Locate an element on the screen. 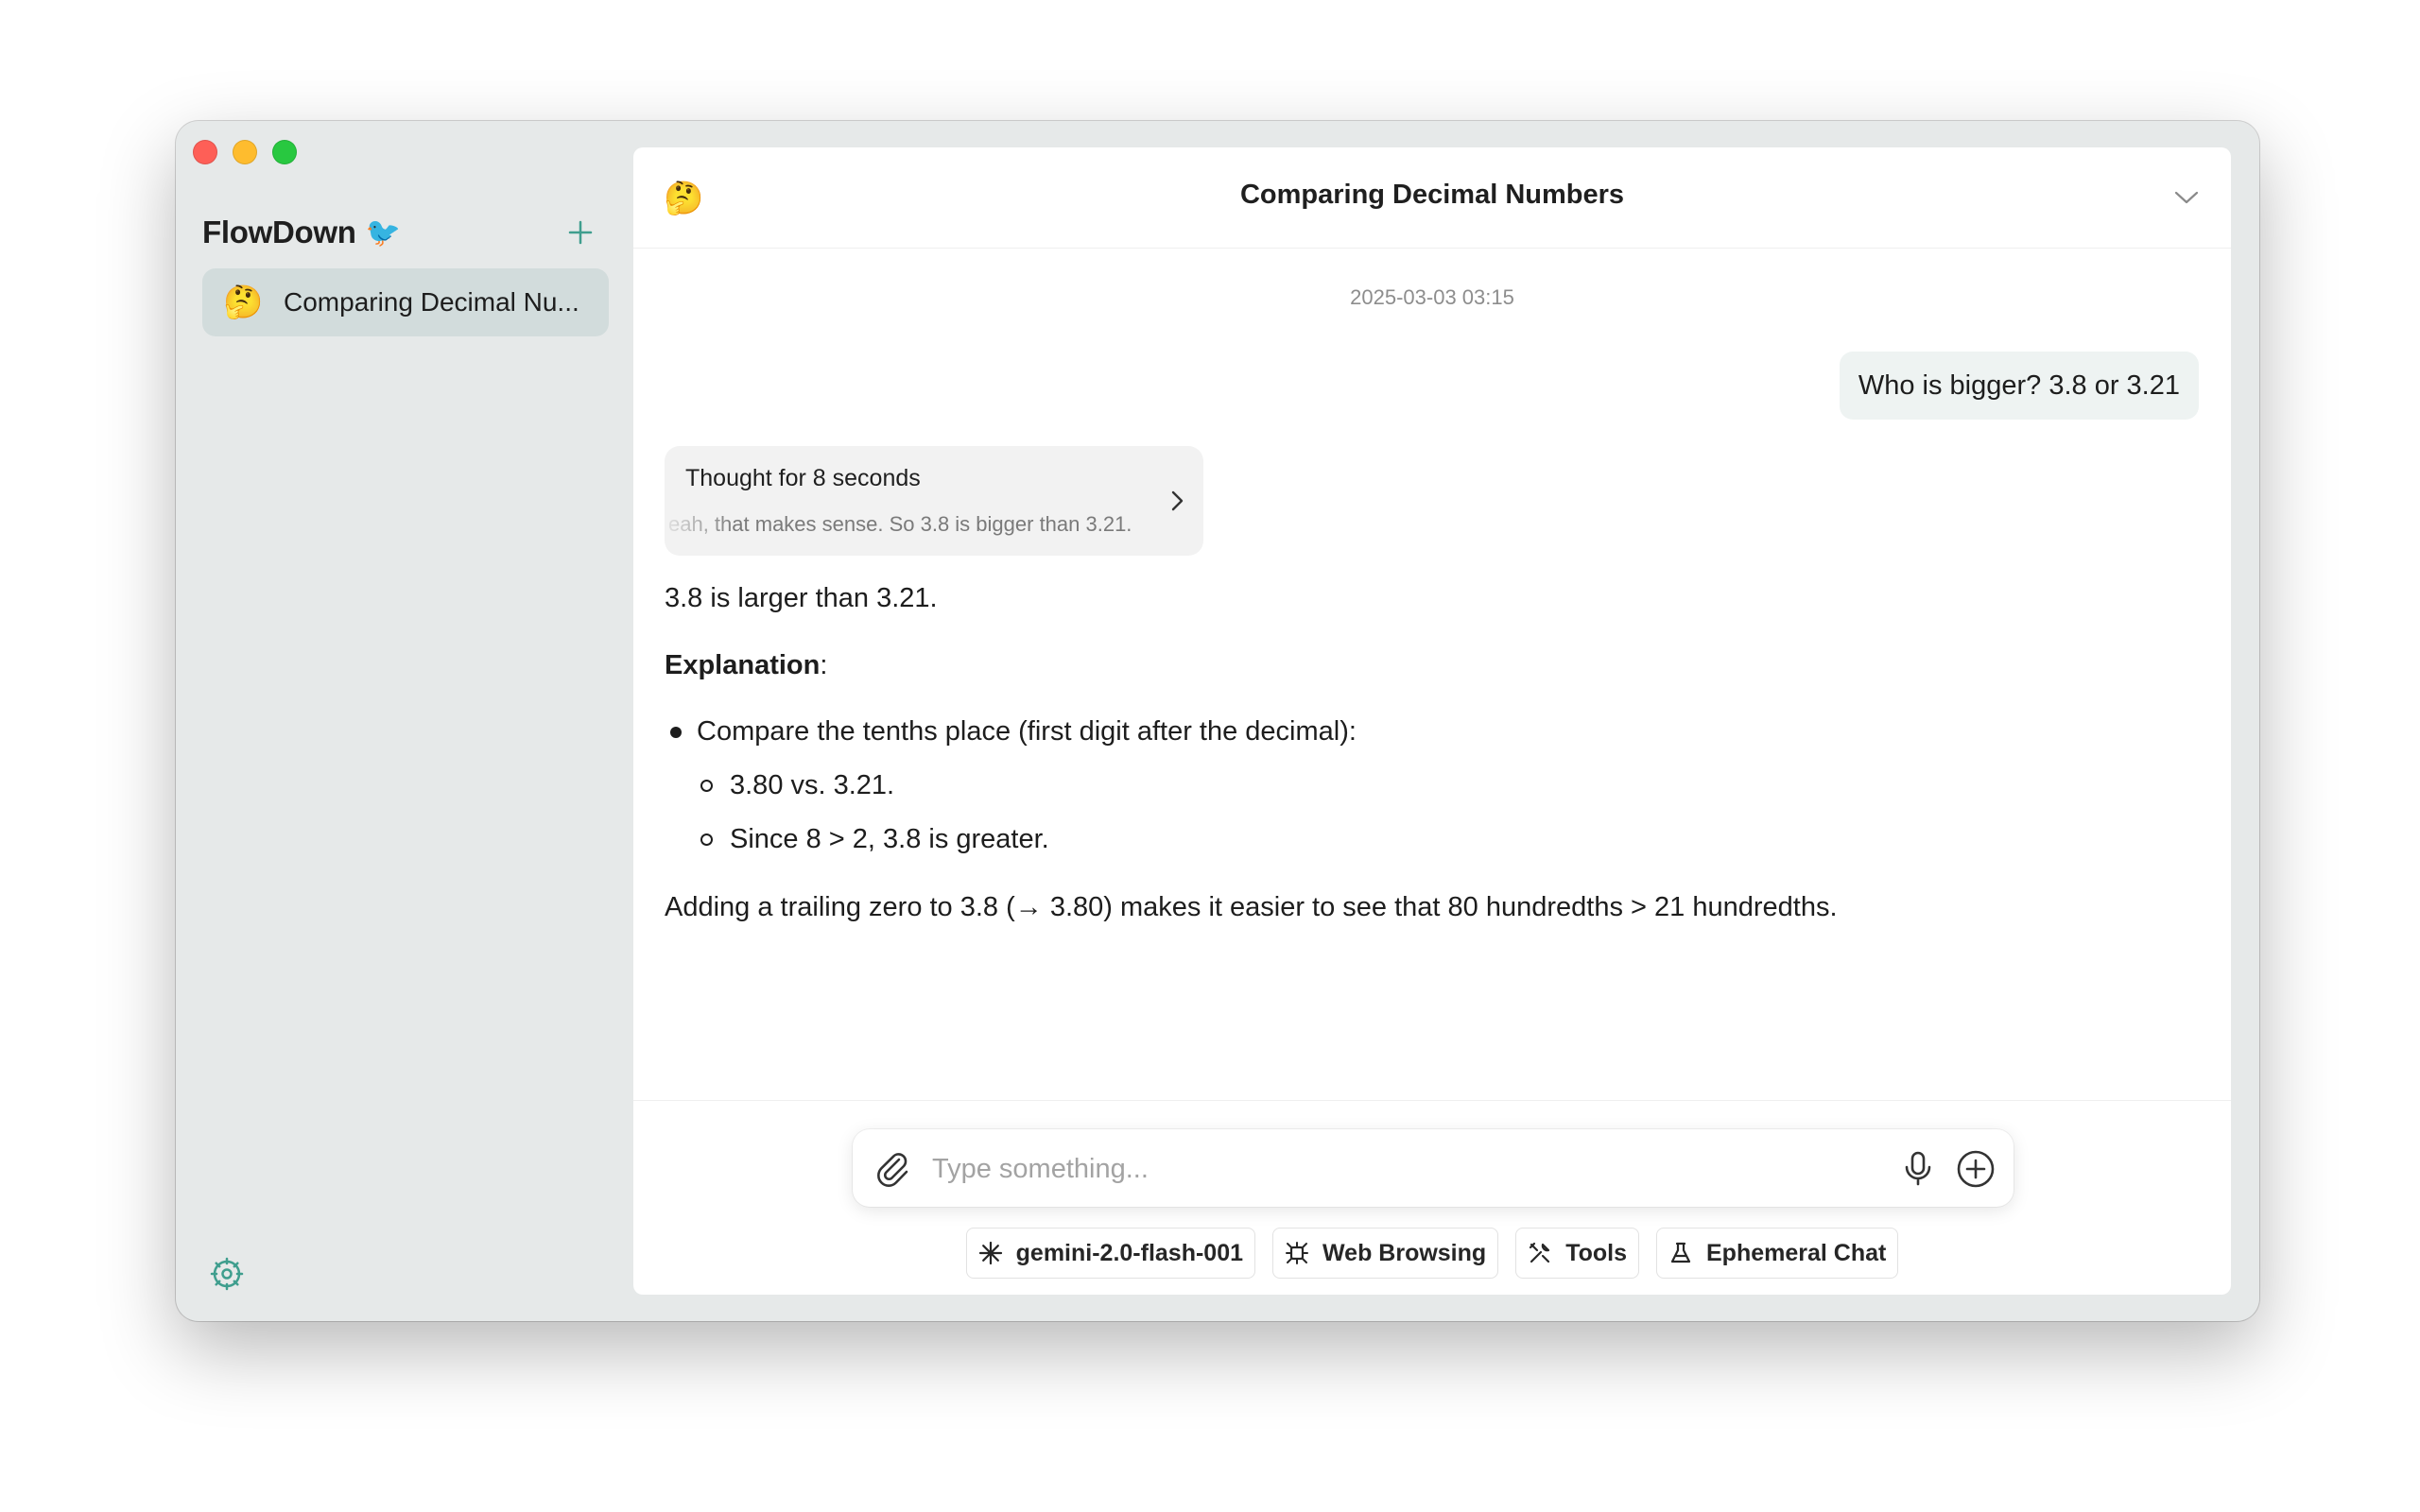  paperclip-icon is located at coordinates (891, 1168).